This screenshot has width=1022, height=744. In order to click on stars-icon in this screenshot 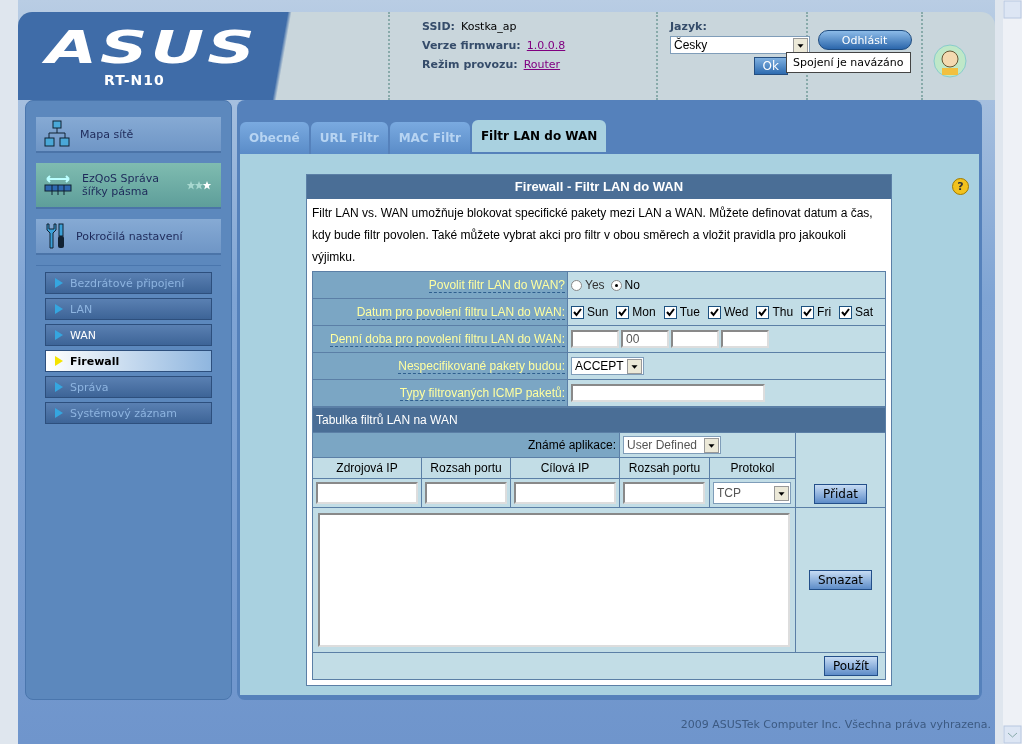, I will do `click(200, 185)`.